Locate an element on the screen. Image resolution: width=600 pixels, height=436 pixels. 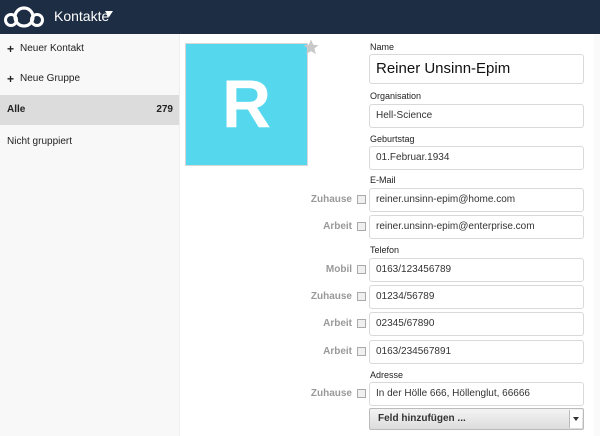
app-title: Kontakte is located at coordinates (81, 16).